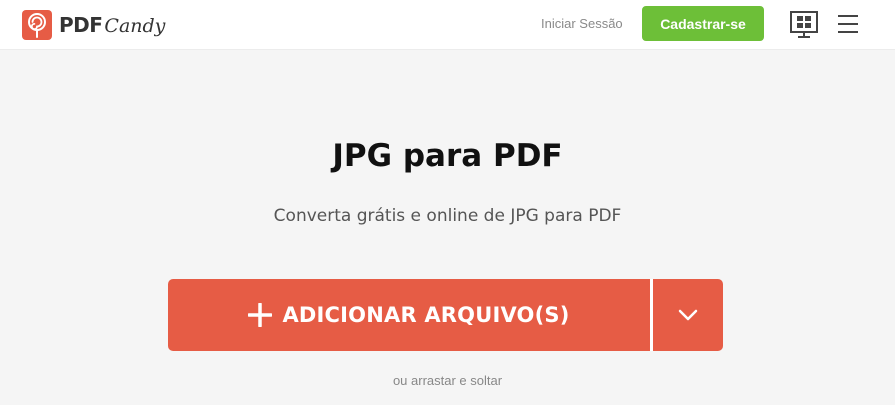  I want to click on logo-wordmark: PDF Candy, so click(112, 25).